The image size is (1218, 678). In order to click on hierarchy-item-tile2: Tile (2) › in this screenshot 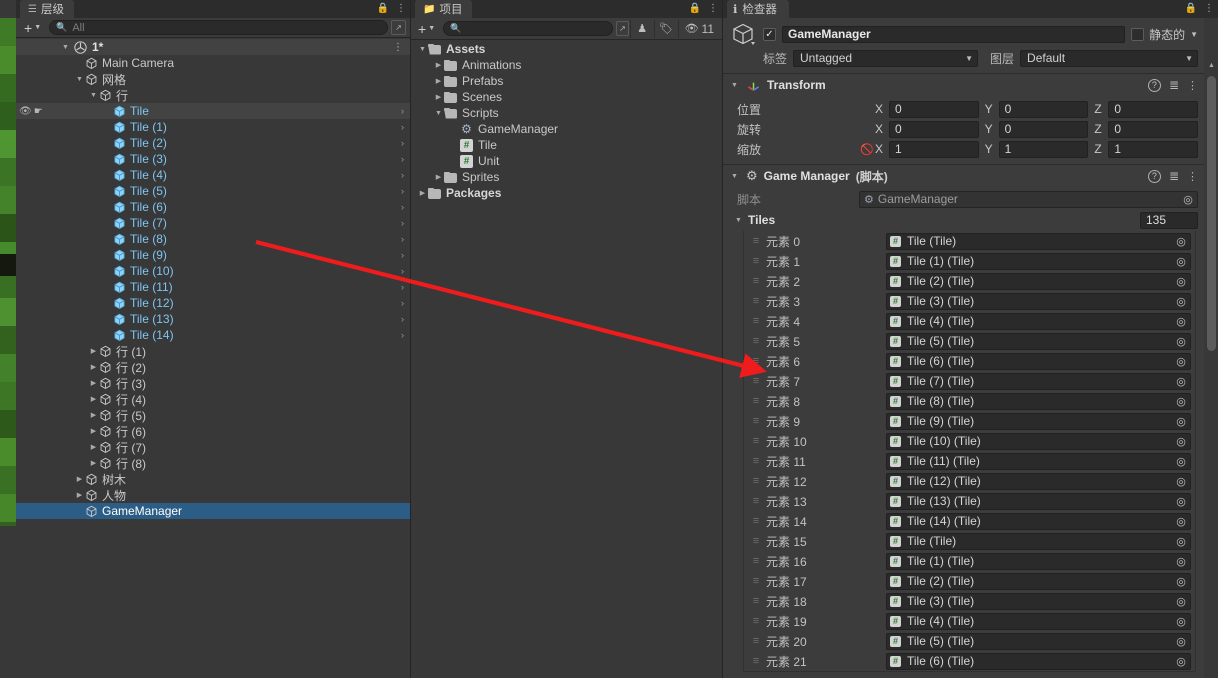, I will do `click(213, 143)`.